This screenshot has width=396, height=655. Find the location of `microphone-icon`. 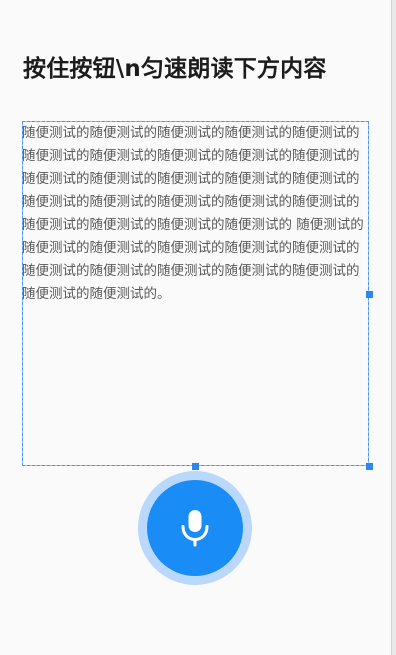

microphone-icon is located at coordinates (195, 528).